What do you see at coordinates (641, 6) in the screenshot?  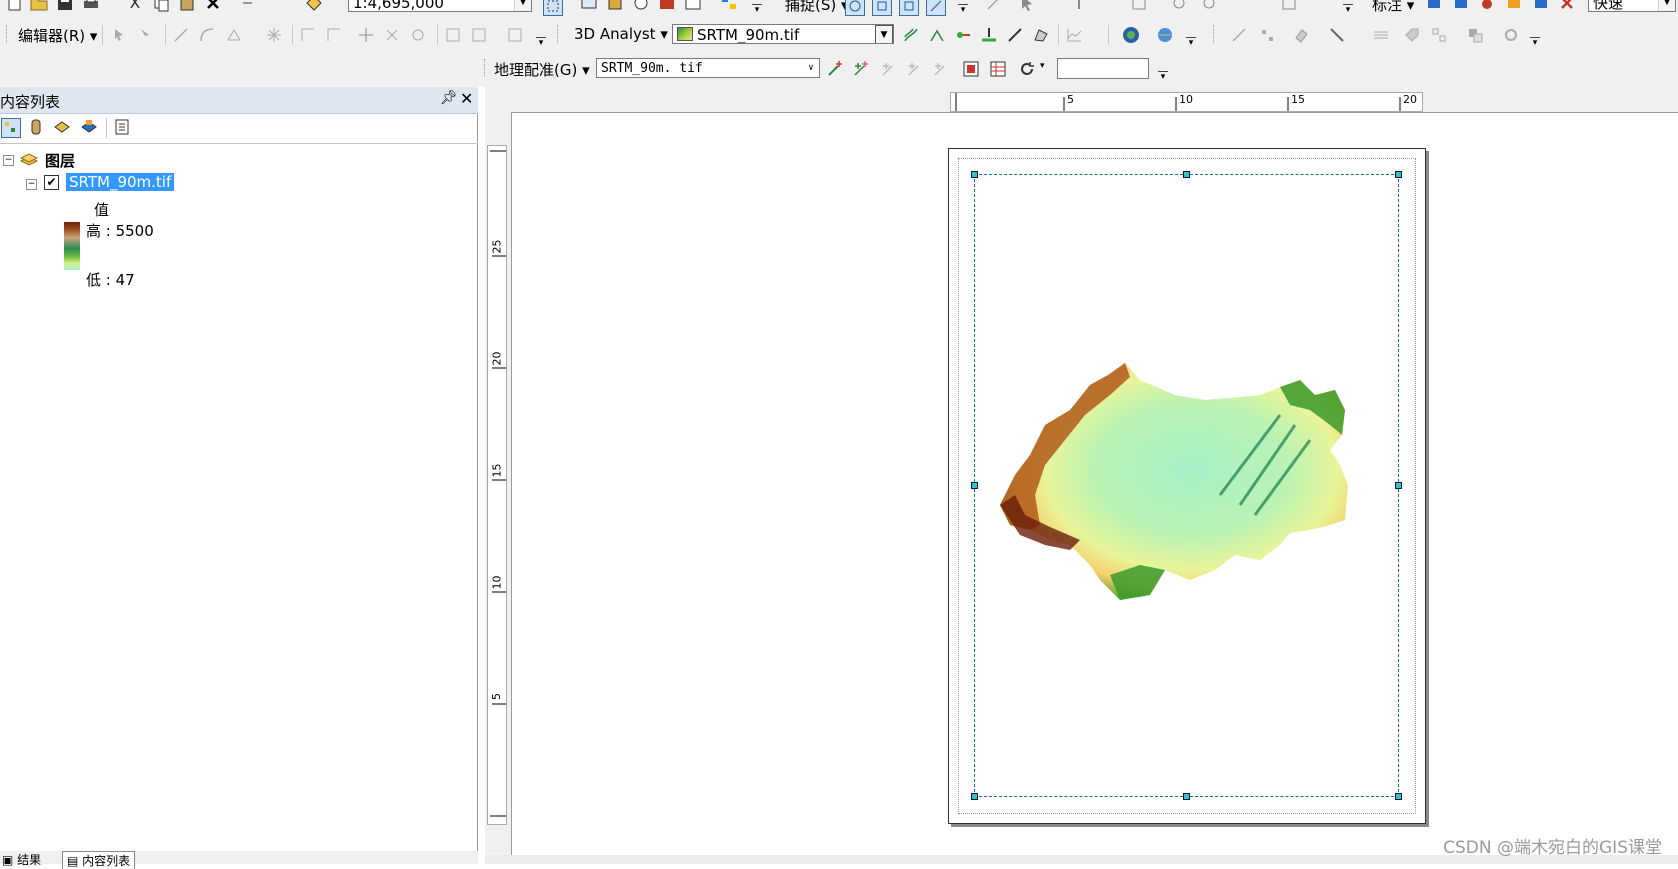 I see `search-window-icon` at bounding box center [641, 6].